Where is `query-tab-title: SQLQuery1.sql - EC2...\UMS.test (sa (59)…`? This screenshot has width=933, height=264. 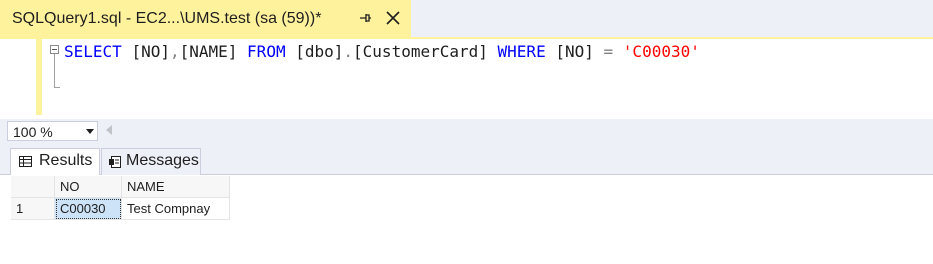 query-tab-title: SQLQuery1.sql - EC2...\UMS.test (sa (59)… is located at coordinates (167, 18).